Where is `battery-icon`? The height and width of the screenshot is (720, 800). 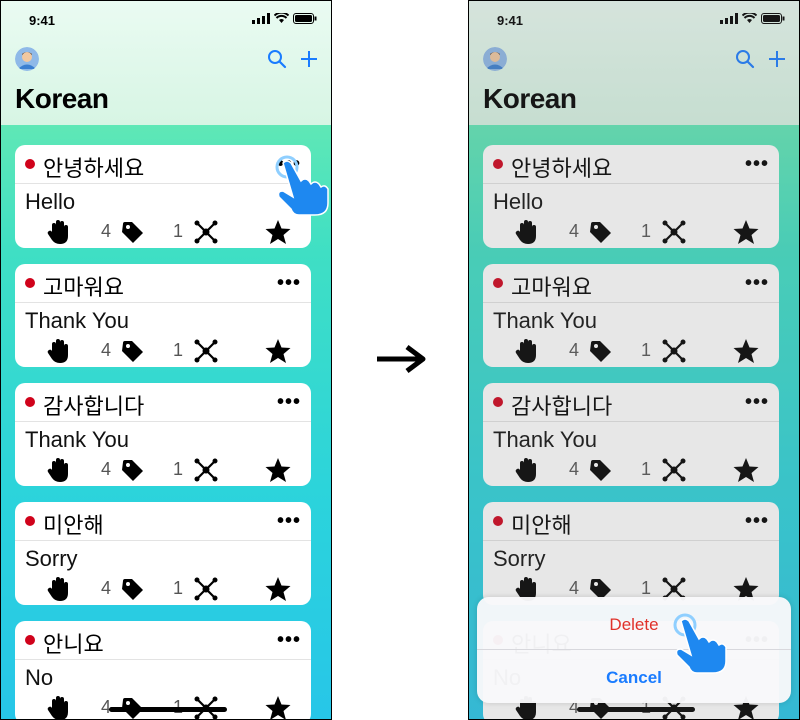 battery-icon is located at coordinates (305, 18).